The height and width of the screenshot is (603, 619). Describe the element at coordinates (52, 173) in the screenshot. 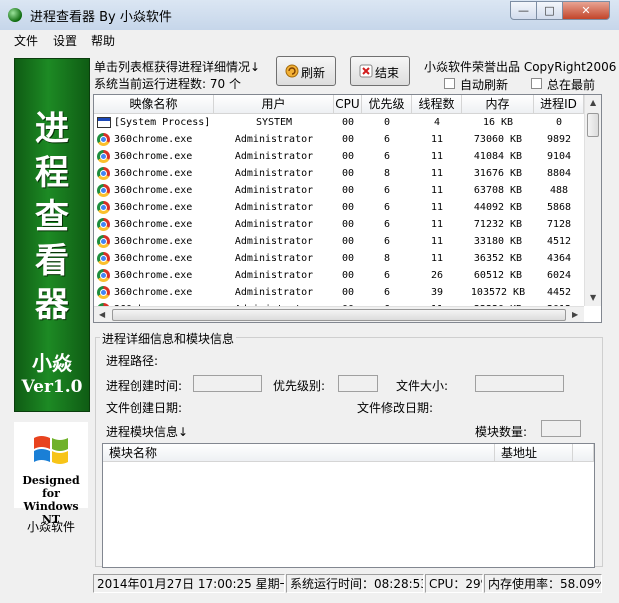

I see `banner-char: 程` at that location.